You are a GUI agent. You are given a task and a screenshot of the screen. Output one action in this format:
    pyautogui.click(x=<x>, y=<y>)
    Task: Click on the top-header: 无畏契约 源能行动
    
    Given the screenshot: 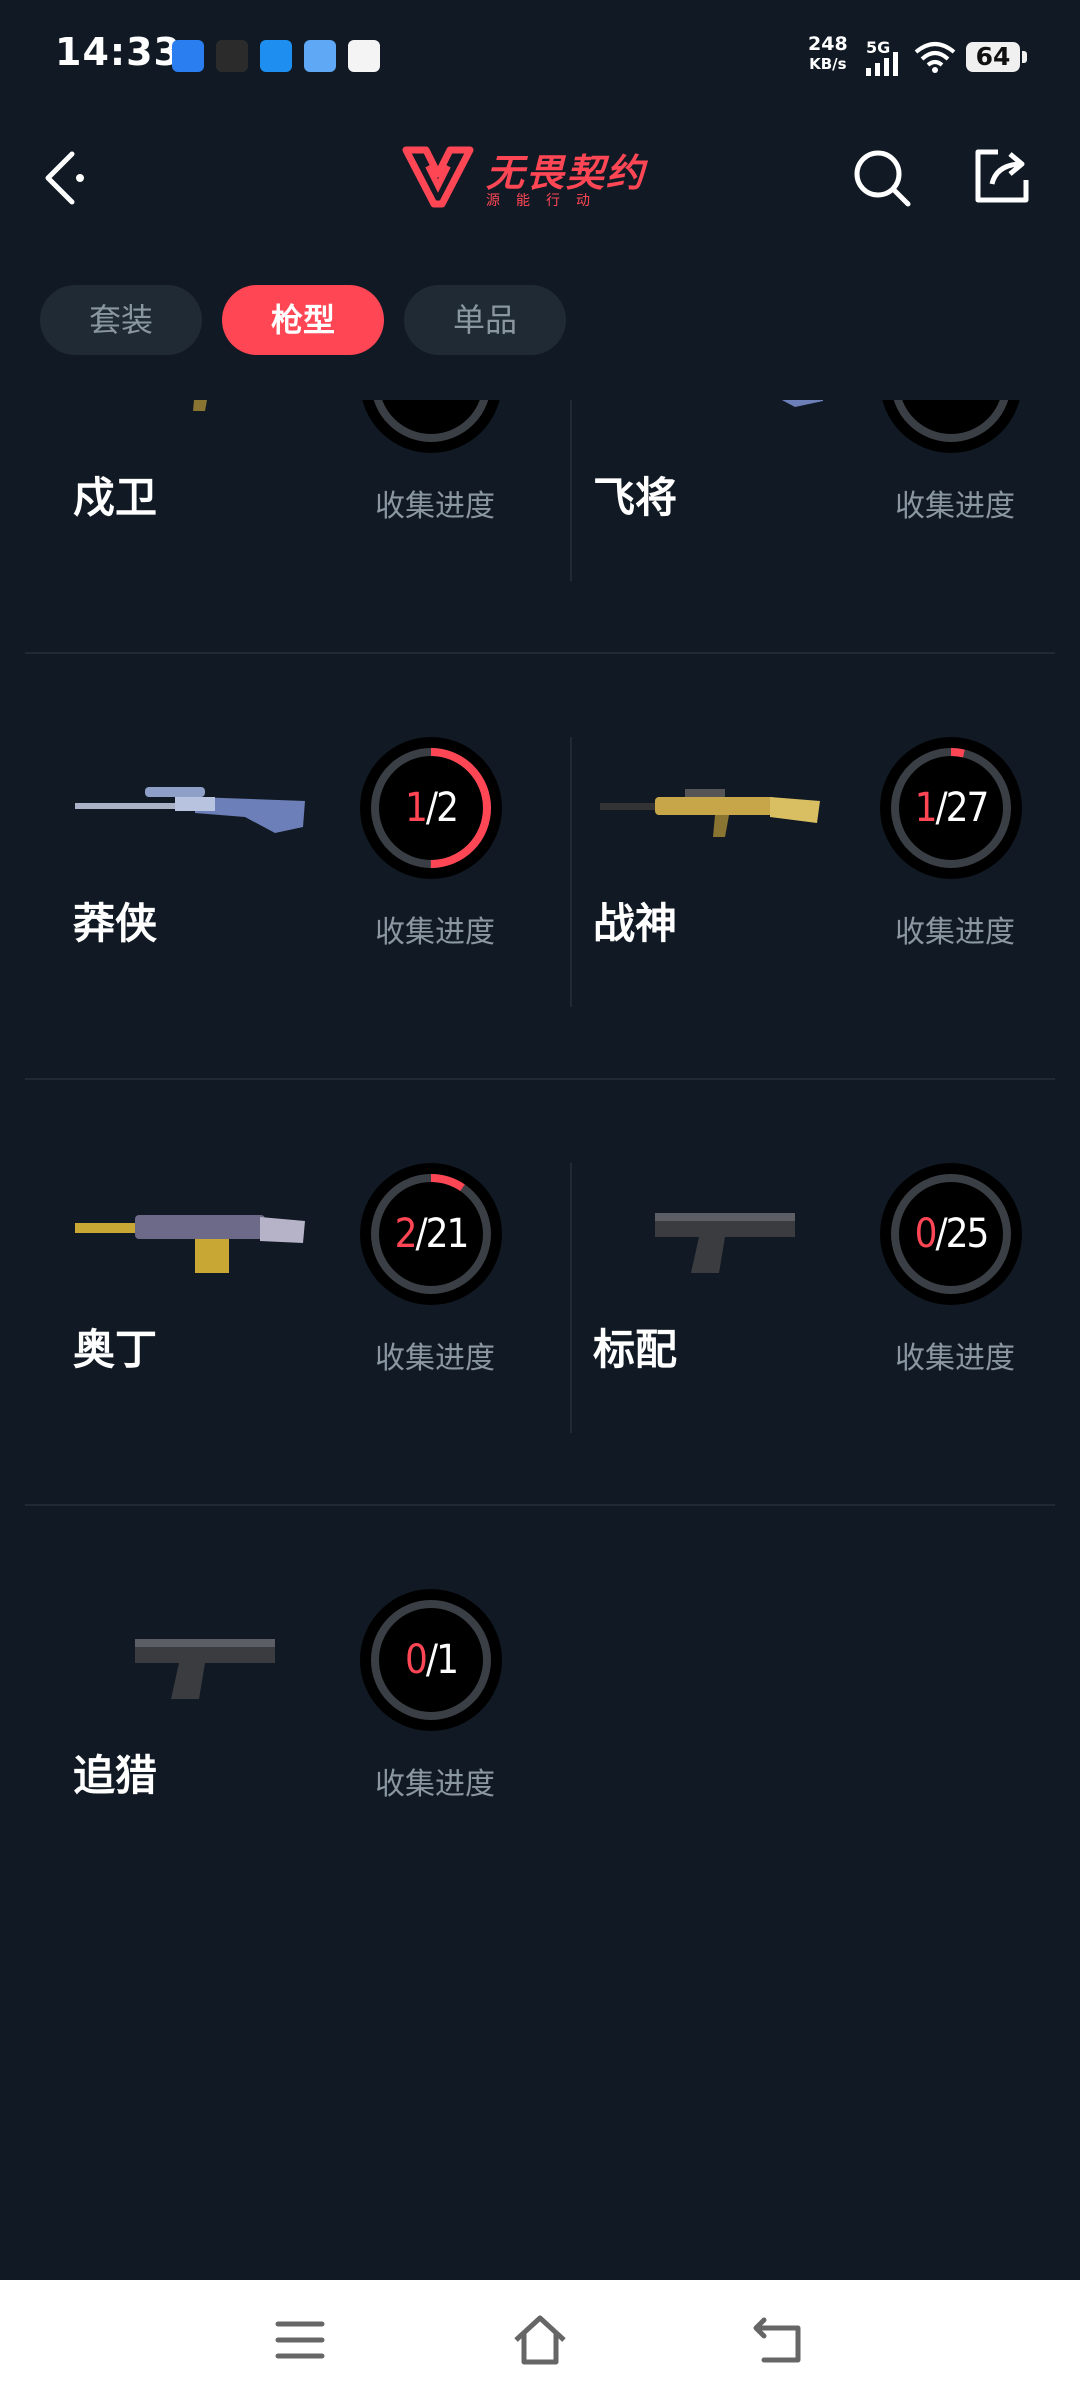 What is the action you would take?
    pyautogui.click(x=540, y=177)
    